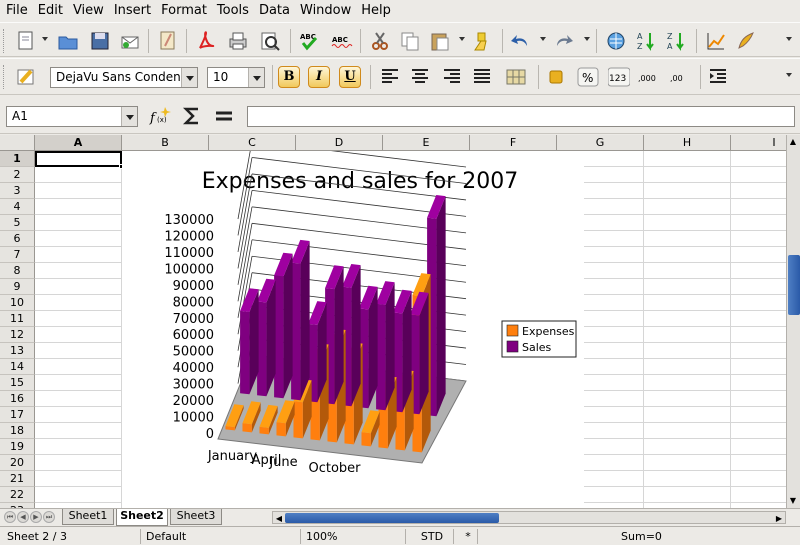  What do you see at coordinates (129, 116) in the screenshot?
I see `name-box-dropdown-button` at bounding box center [129, 116].